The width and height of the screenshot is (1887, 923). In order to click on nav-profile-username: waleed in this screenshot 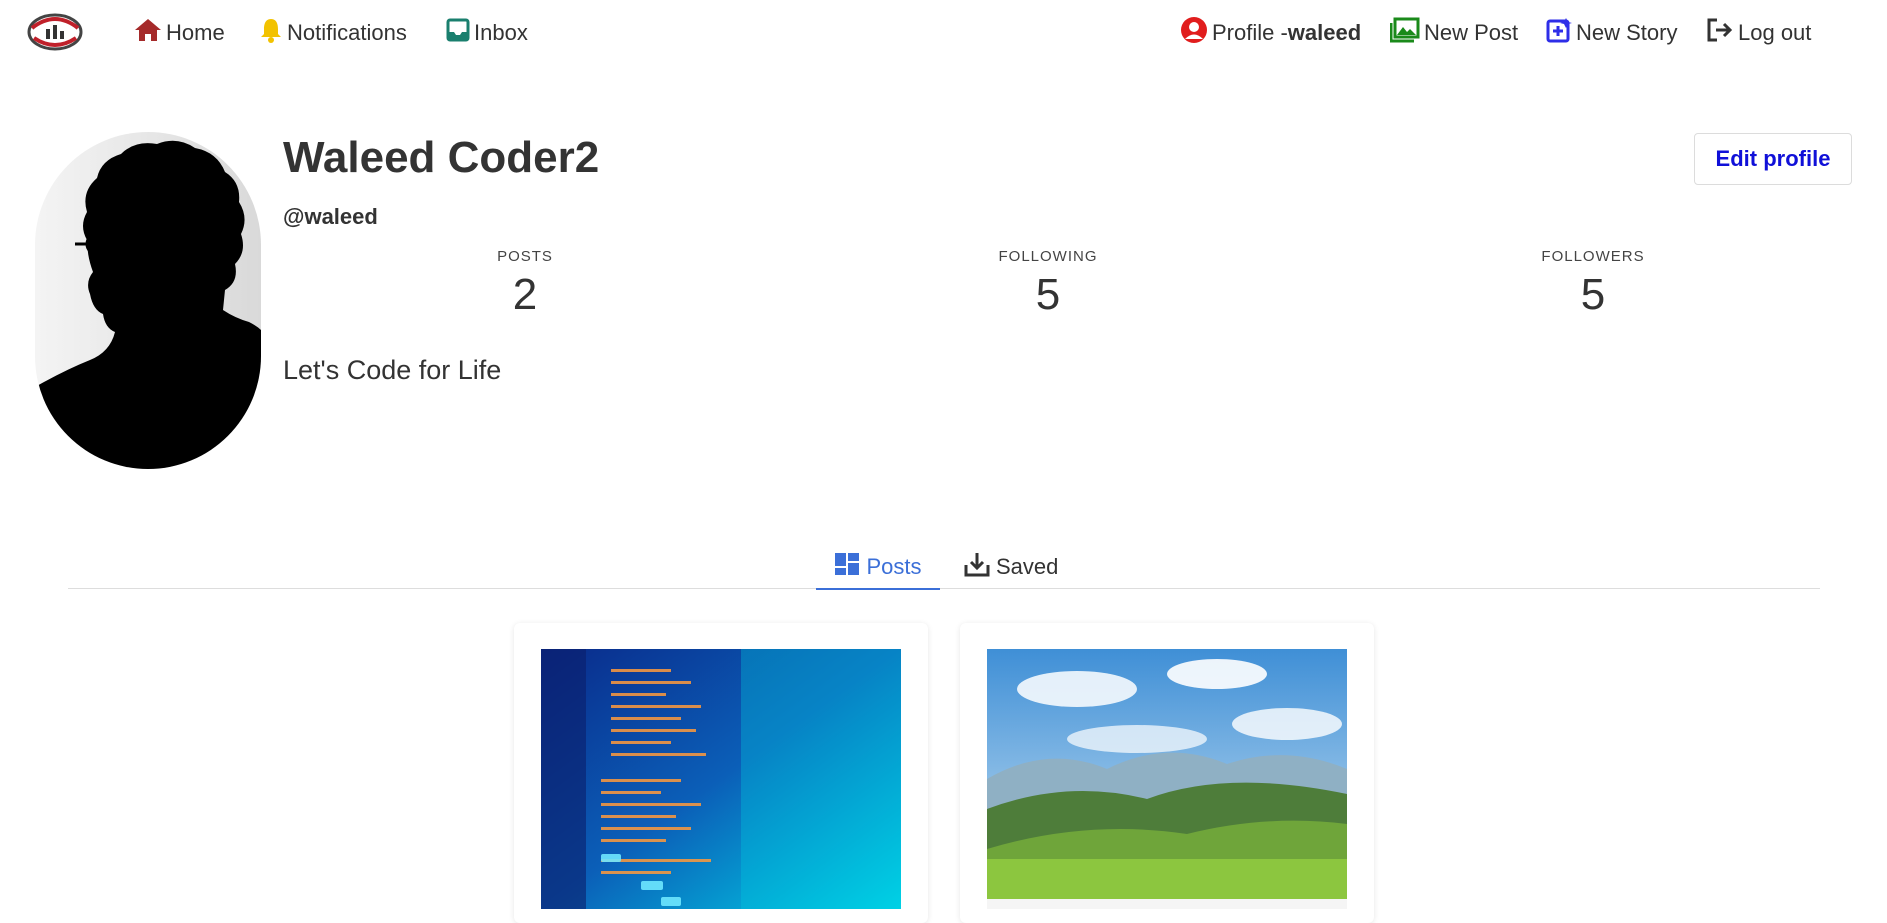, I will do `click(1324, 32)`.